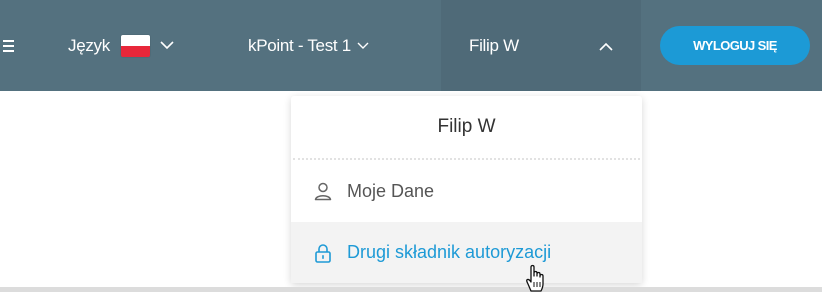 This screenshot has height=292, width=822. What do you see at coordinates (449, 252) in the screenshot?
I see `menu-item-label: Drugi składnik autoryzacji` at bounding box center [449, 252].